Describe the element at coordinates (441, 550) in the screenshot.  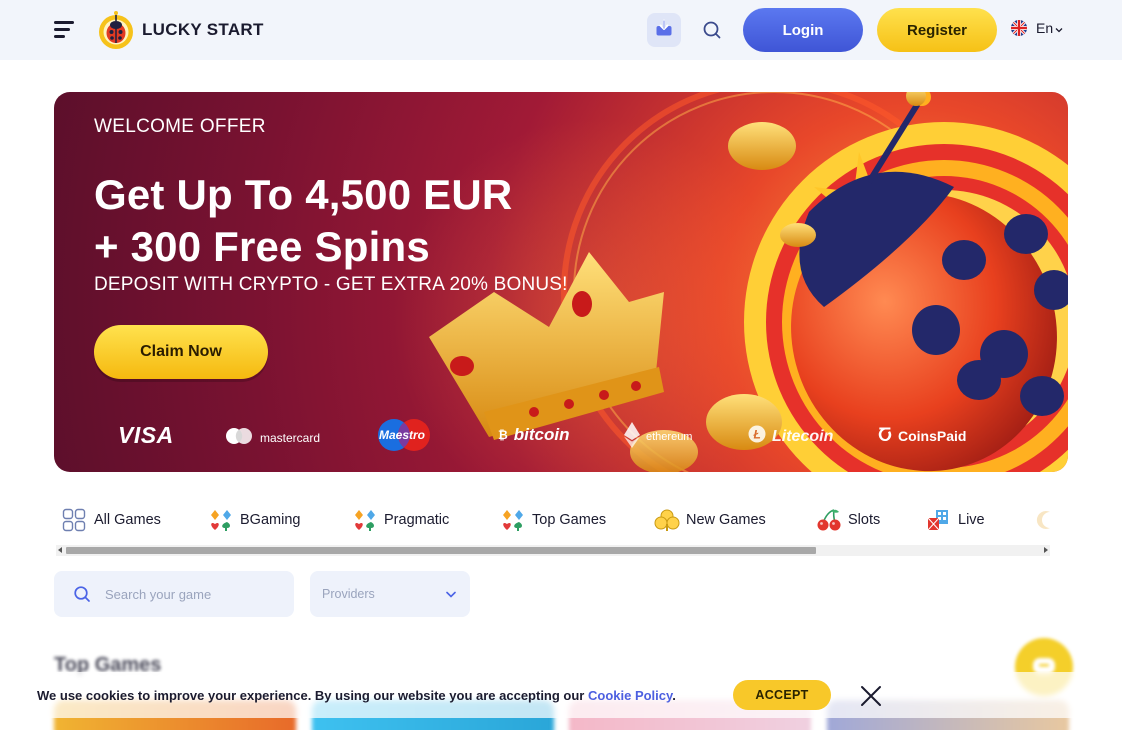
I see `scroll-thumb` at that location.